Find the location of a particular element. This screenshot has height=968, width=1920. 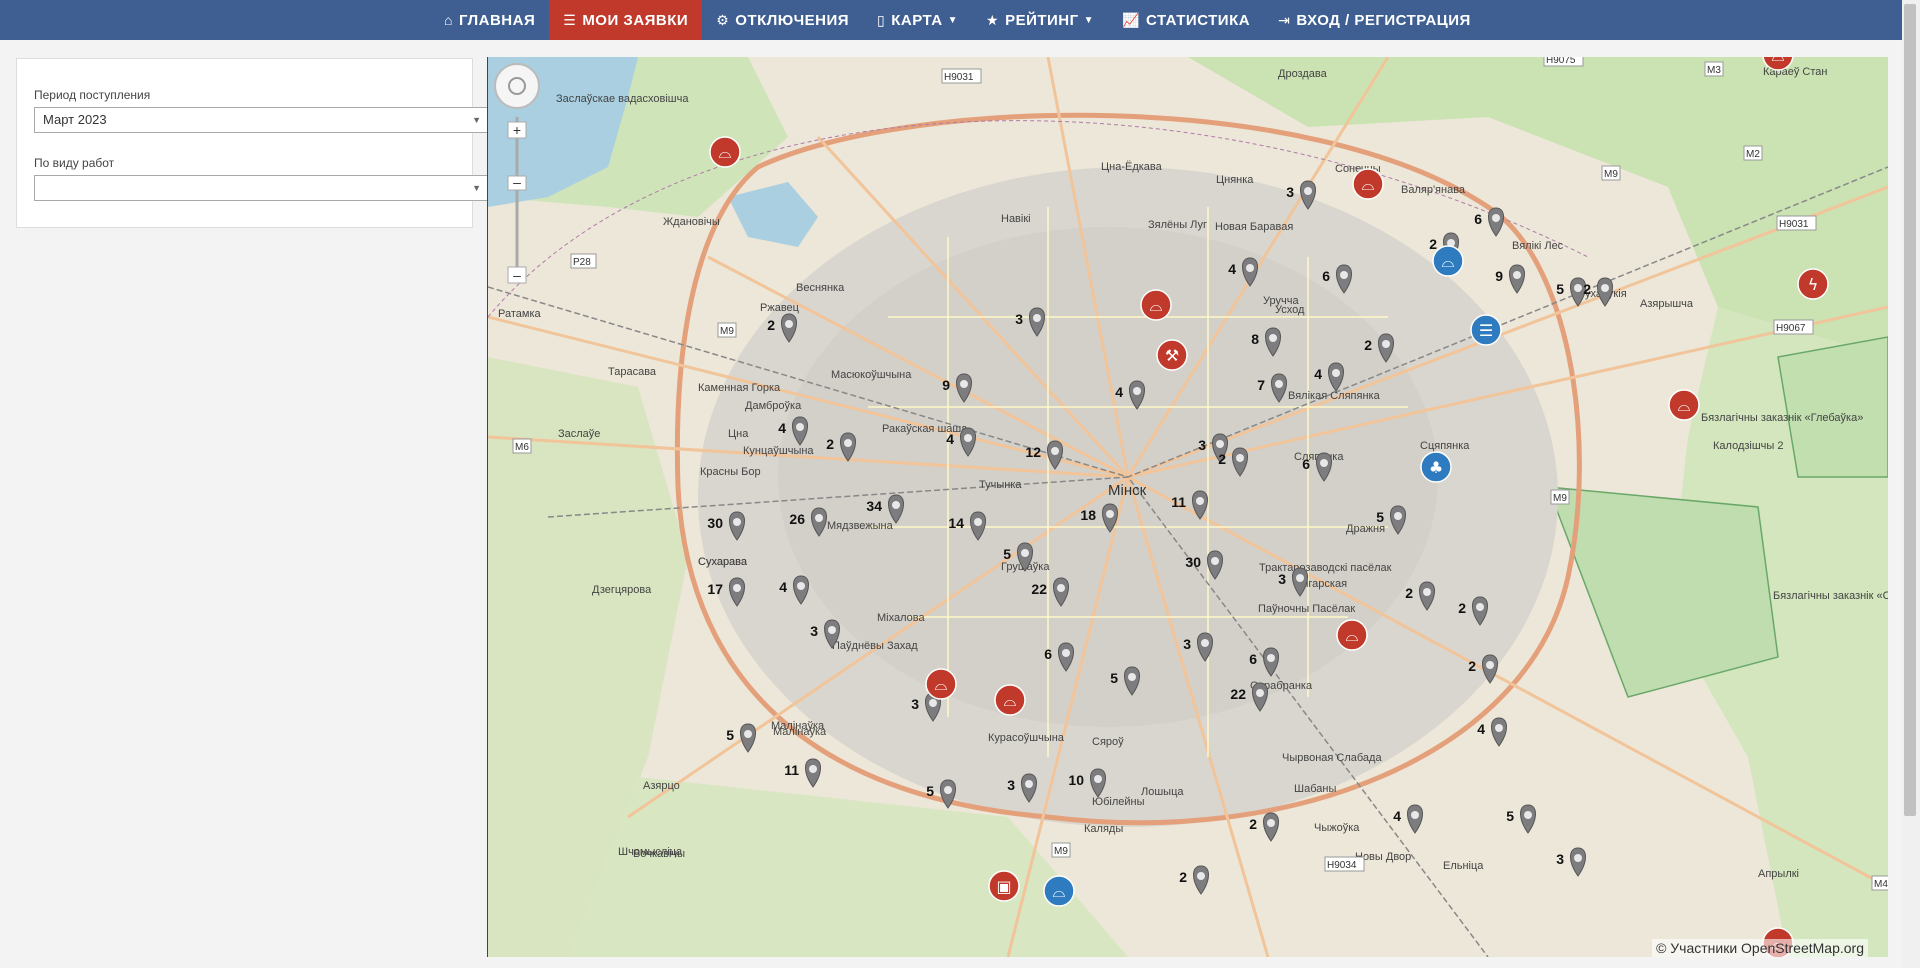

place-label: Вялікі Лес is located at coordinates (1538, 246).